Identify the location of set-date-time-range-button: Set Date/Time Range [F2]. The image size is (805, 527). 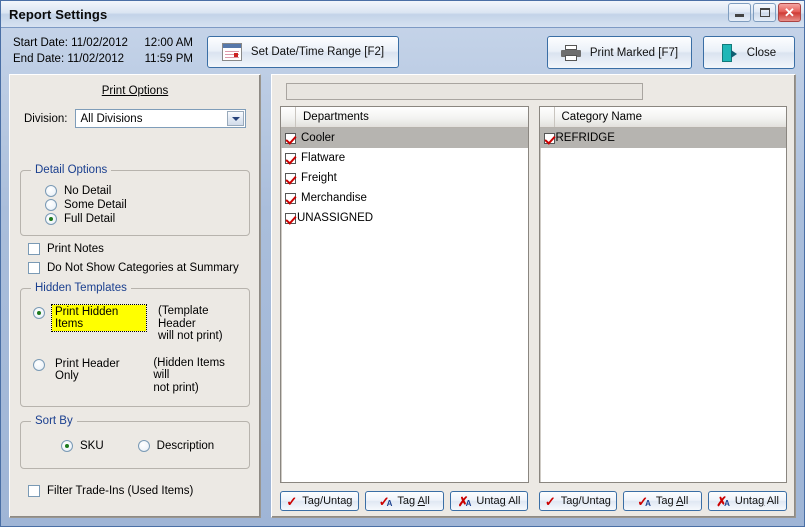
(303, 52).